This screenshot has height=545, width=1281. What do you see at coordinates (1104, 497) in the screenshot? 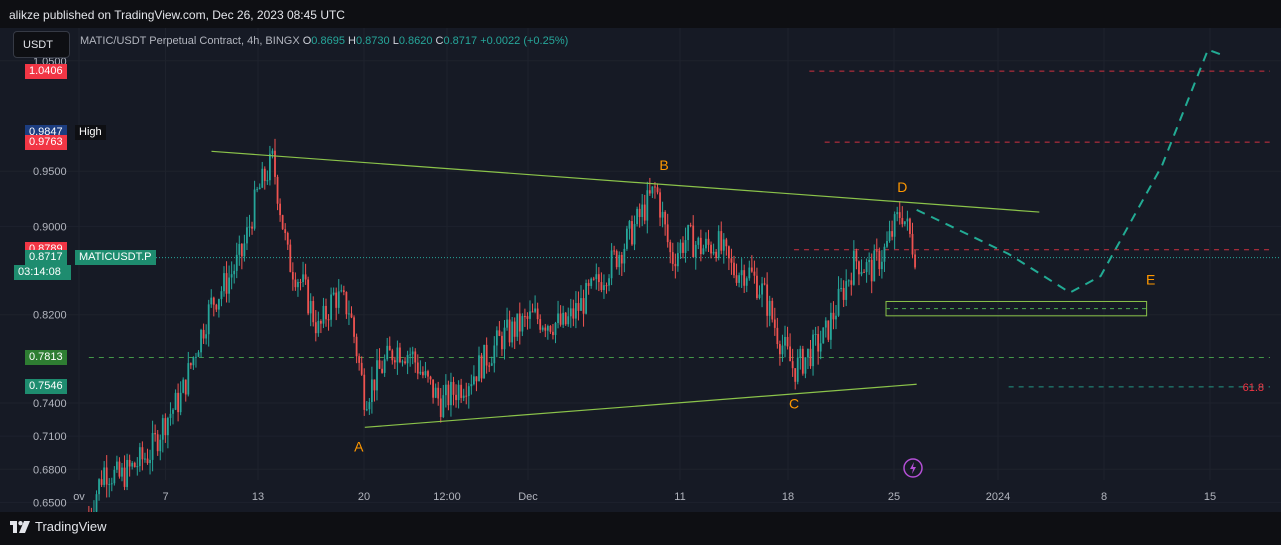
I see `x-tick-label: 8` at bounding box center [1104, 497].